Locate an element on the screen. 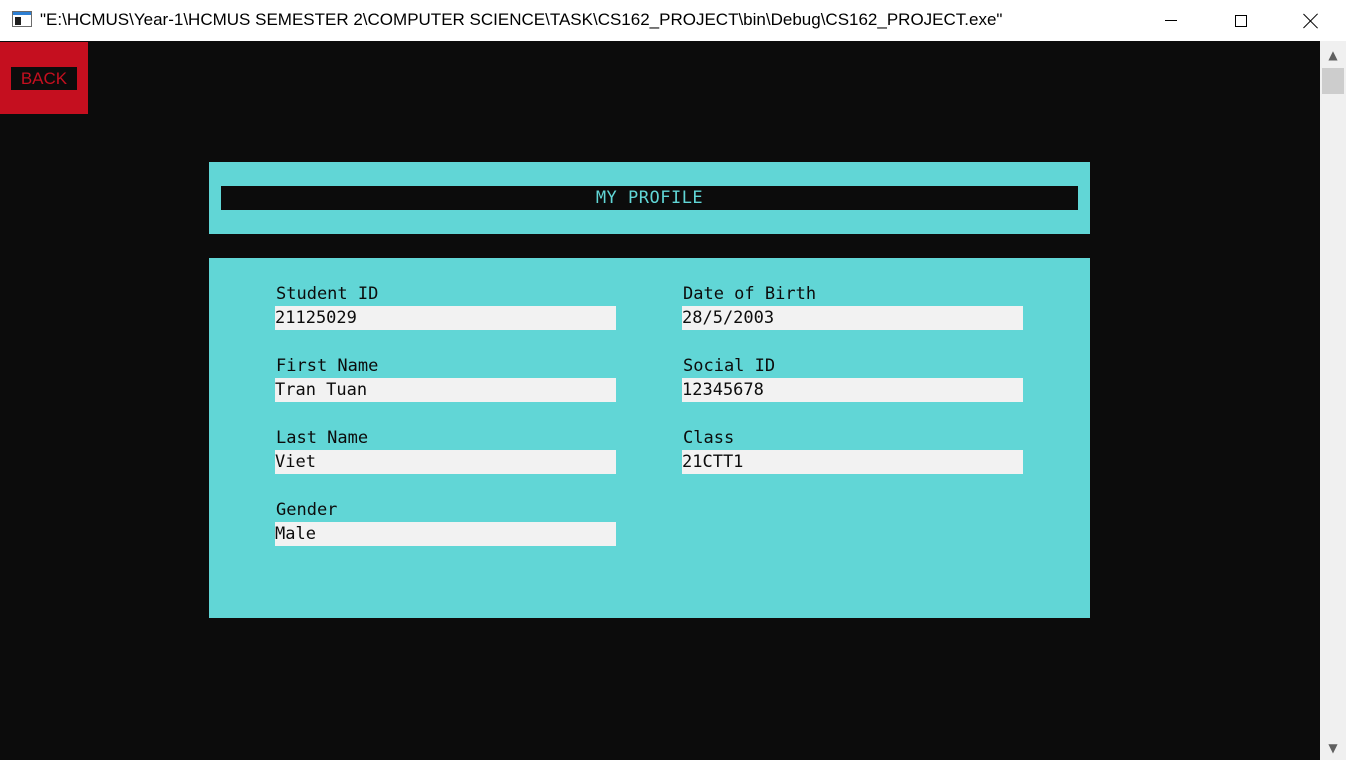 This screenshot has width=1346, height=760. close-button is located at coordinates (1311, 20).